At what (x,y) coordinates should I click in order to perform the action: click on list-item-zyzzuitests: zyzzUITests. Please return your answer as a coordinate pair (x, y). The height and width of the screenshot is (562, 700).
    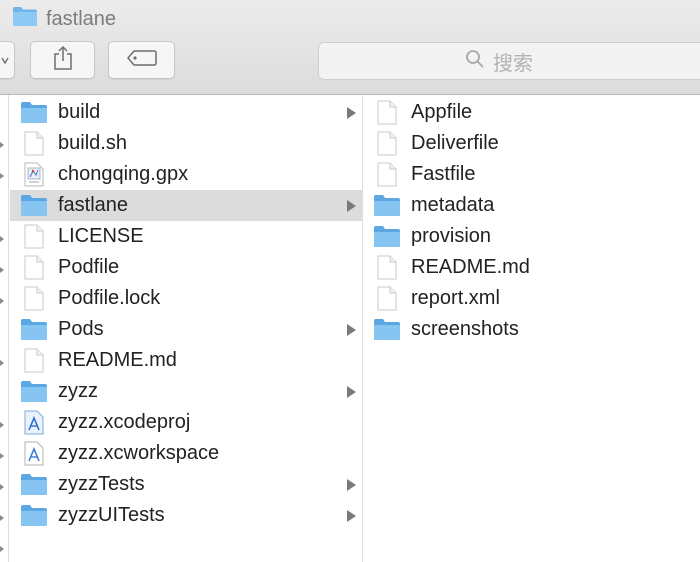
    Looking at the image, I should click on (186, 515).